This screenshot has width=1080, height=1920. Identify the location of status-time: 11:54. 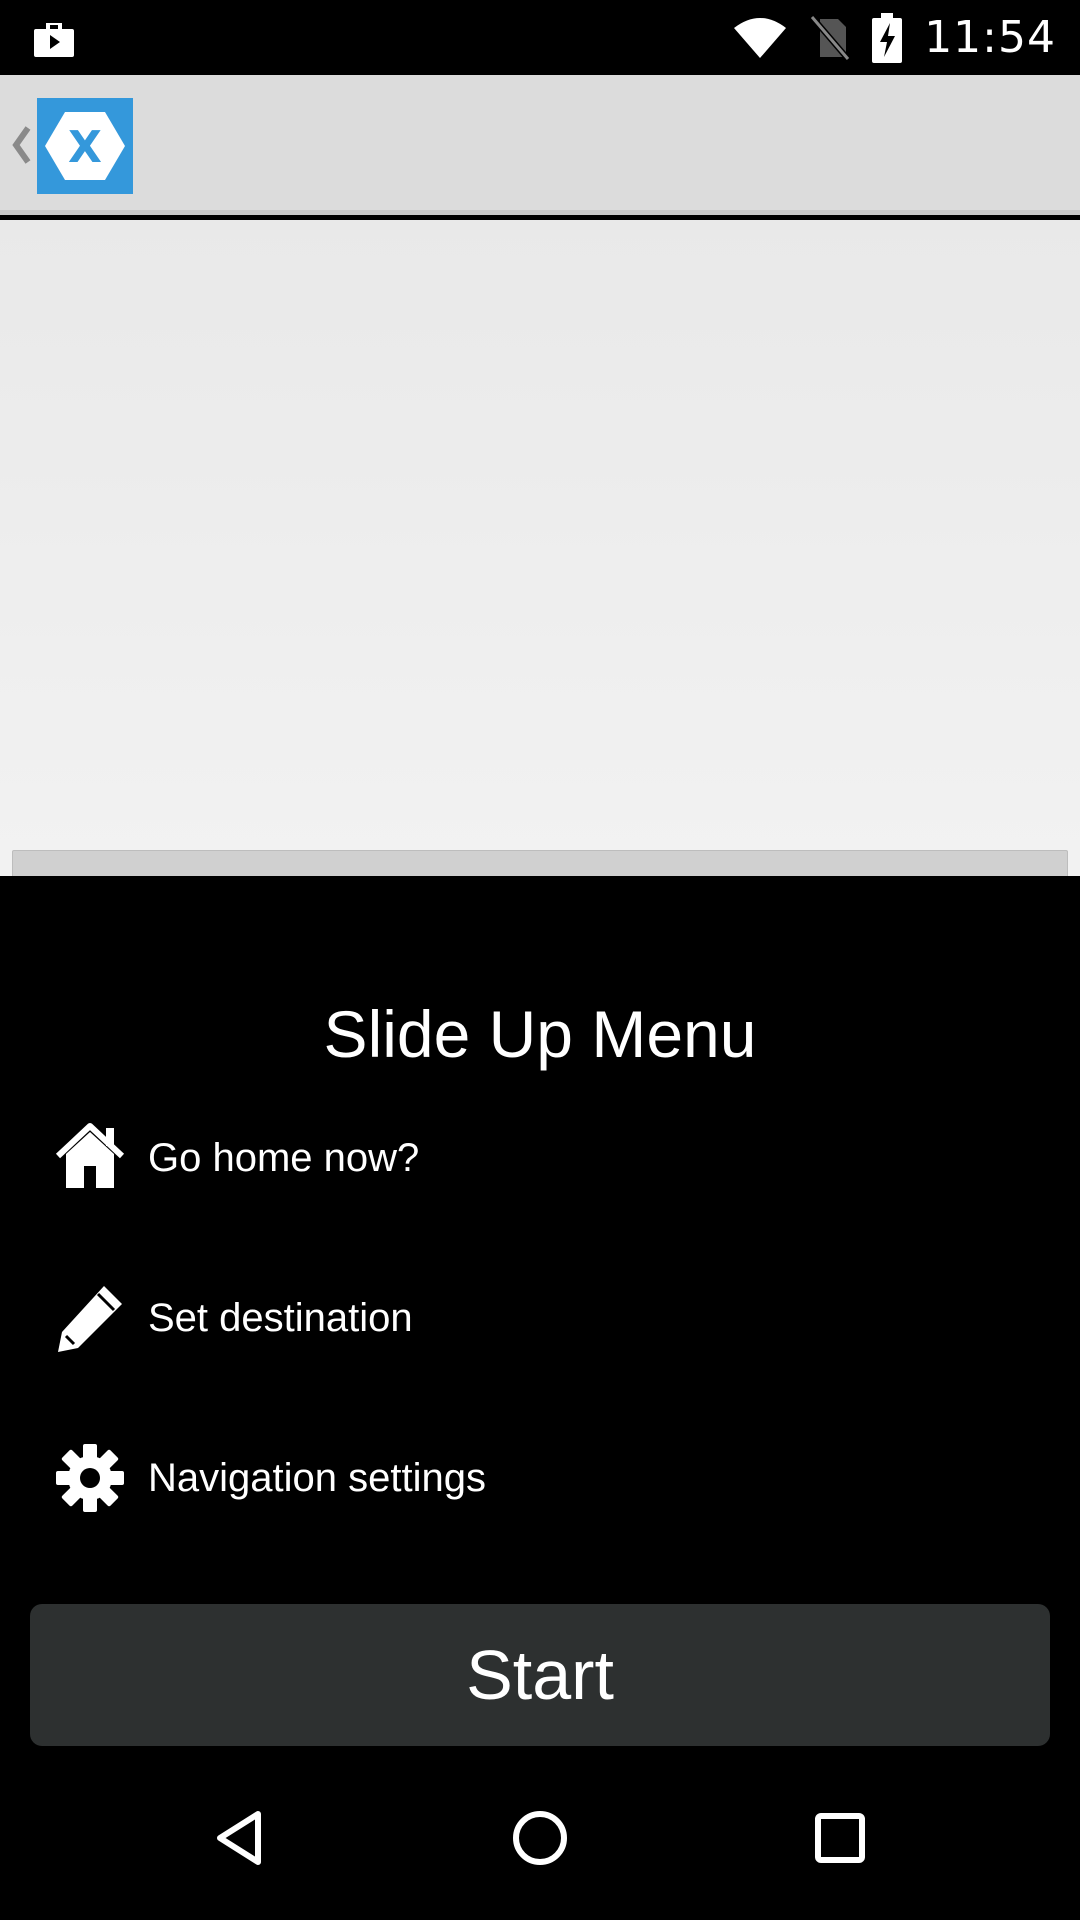
(990, 37).